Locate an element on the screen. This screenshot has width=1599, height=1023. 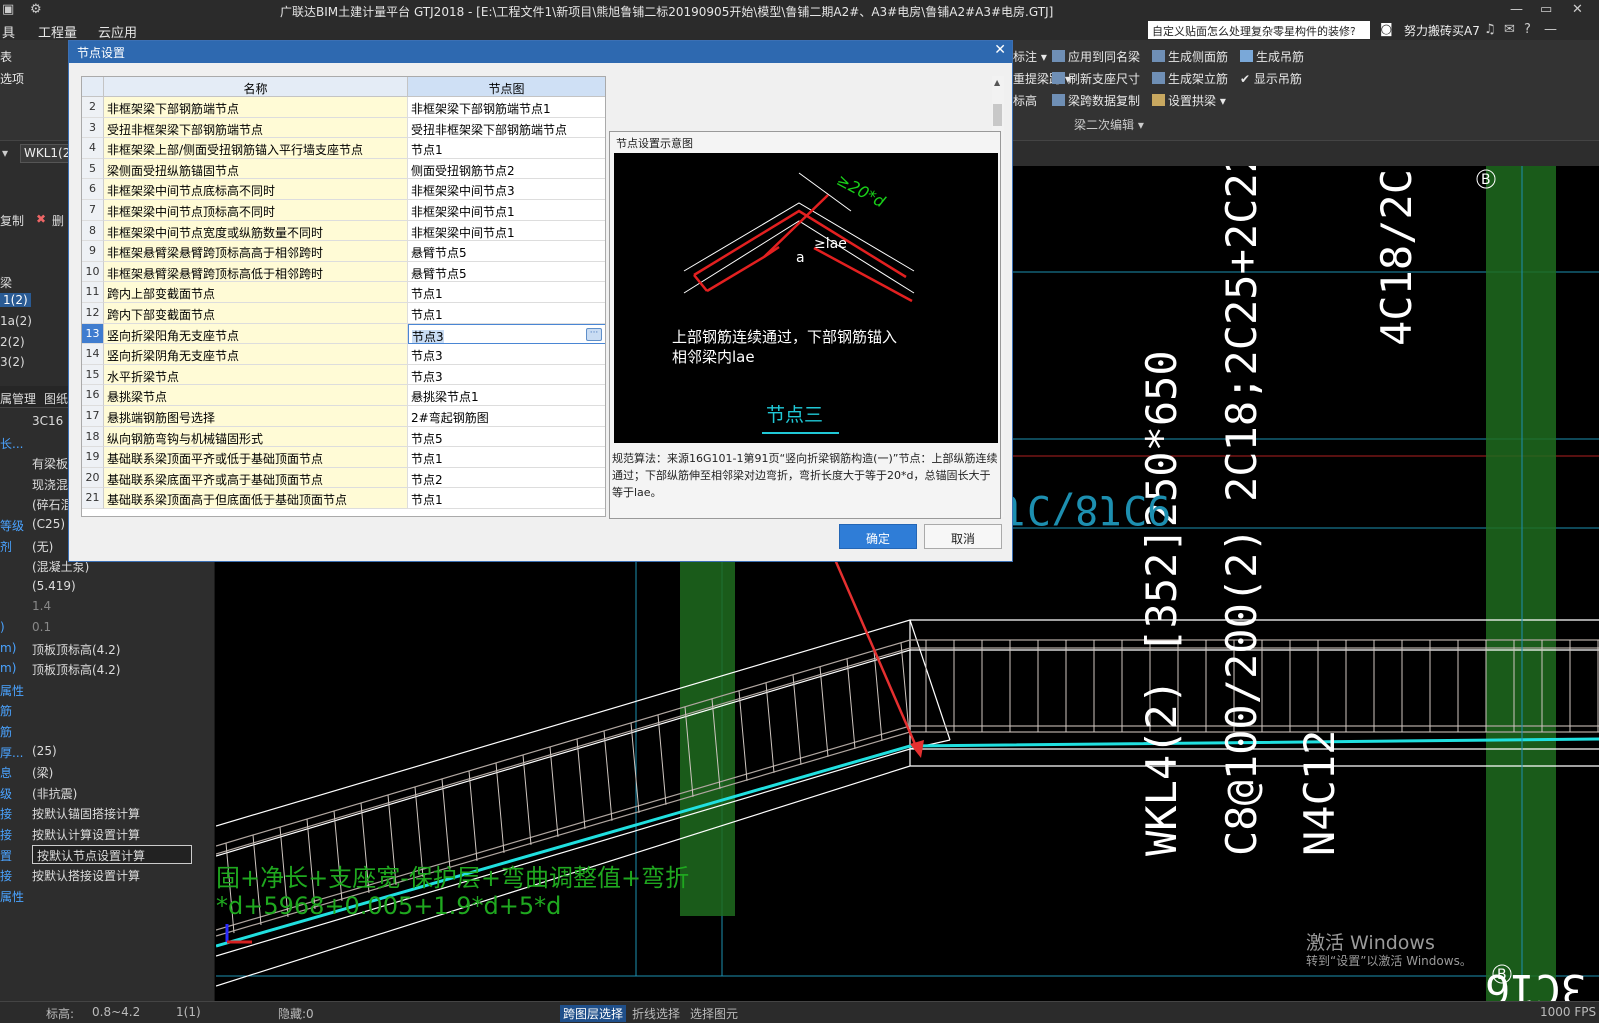
property-value: 1.4 is located at coordinates (41, 606).